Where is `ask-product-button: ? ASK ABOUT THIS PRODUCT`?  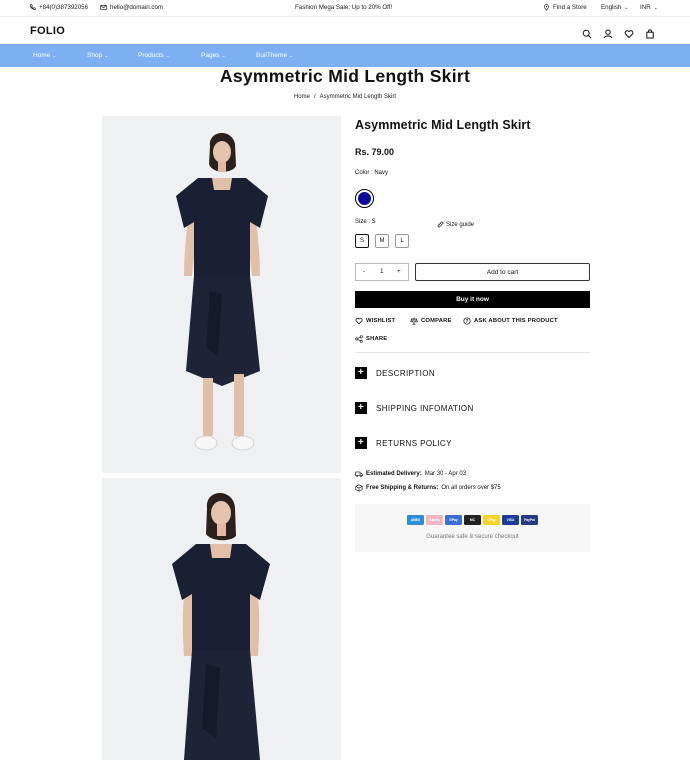 ask-product-button: ? ASK ABOUT THIS PRODUCT is located at coordinates (510, 321).